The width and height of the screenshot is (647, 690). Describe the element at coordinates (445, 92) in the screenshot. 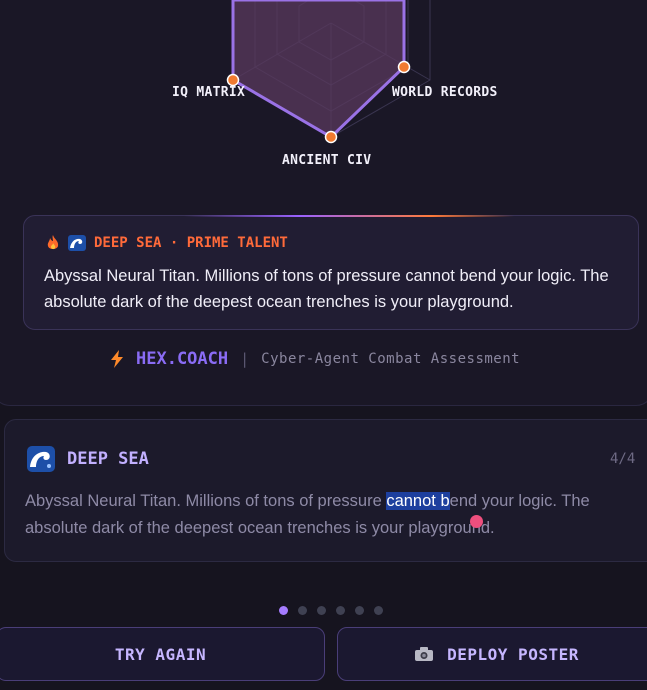

I see `radar-label-world-records: WORLD RECORDS` at that location.